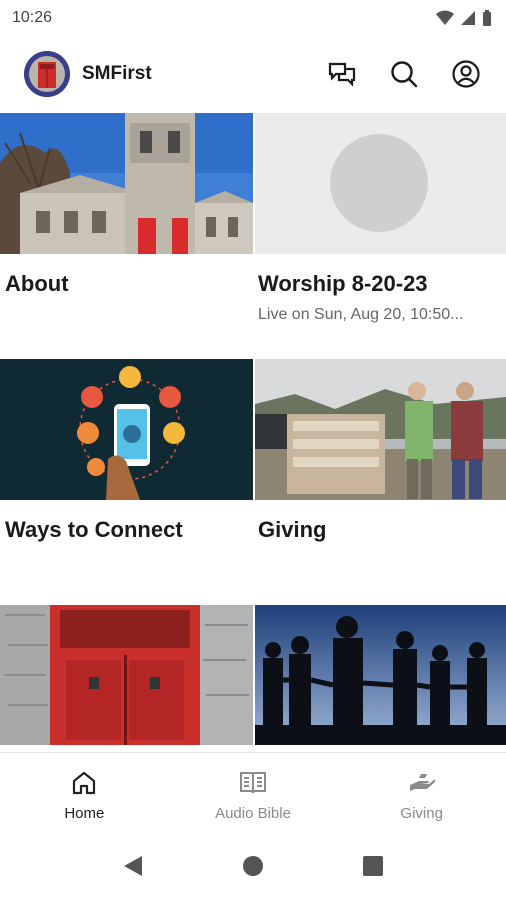  I want to click on tile-red-doors, so click(126, 675).